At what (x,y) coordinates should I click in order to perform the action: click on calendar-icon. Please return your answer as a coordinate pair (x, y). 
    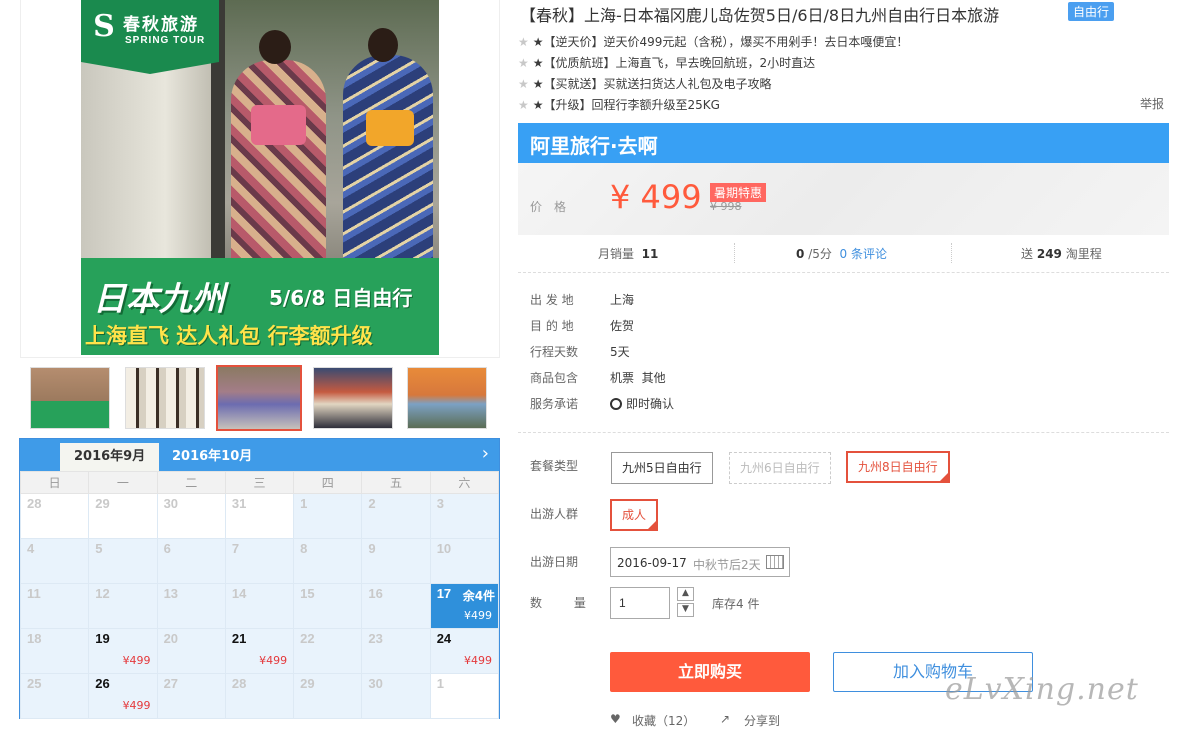
    Looking at the image, I should click on (775, 562).